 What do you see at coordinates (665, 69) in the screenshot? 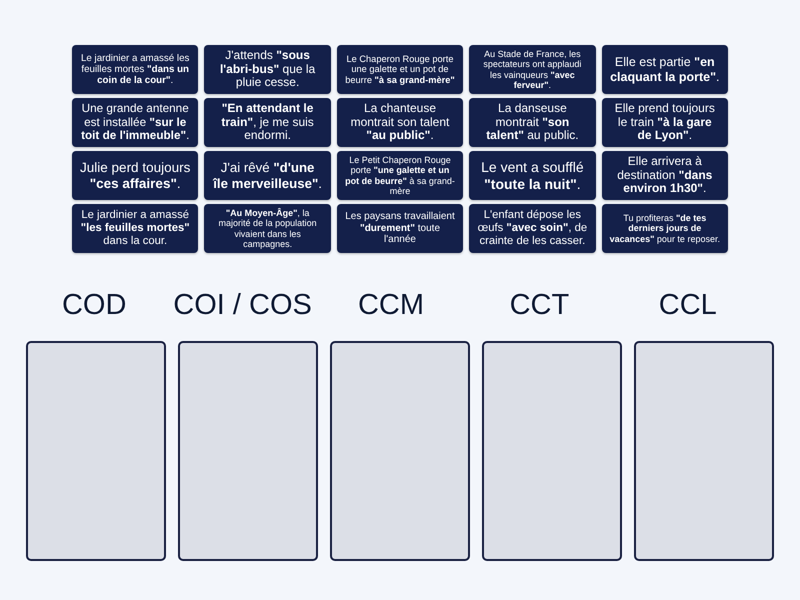
I see `sentence-card: Elle est partie "en claquant la porte".` at bounding box center [665, 69].